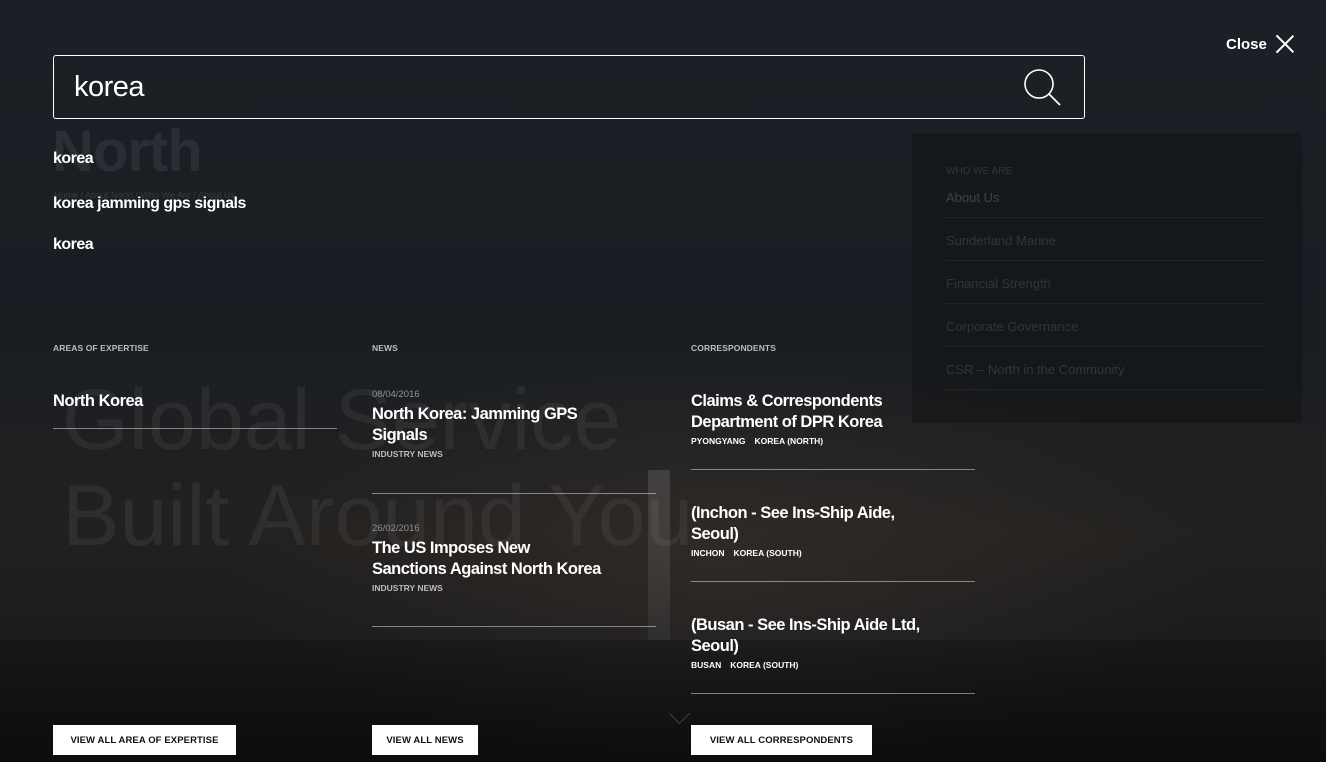 Image resolution: width=1326 pixels, height=762 pixels. I want to click on search-box, so click(569, 87).